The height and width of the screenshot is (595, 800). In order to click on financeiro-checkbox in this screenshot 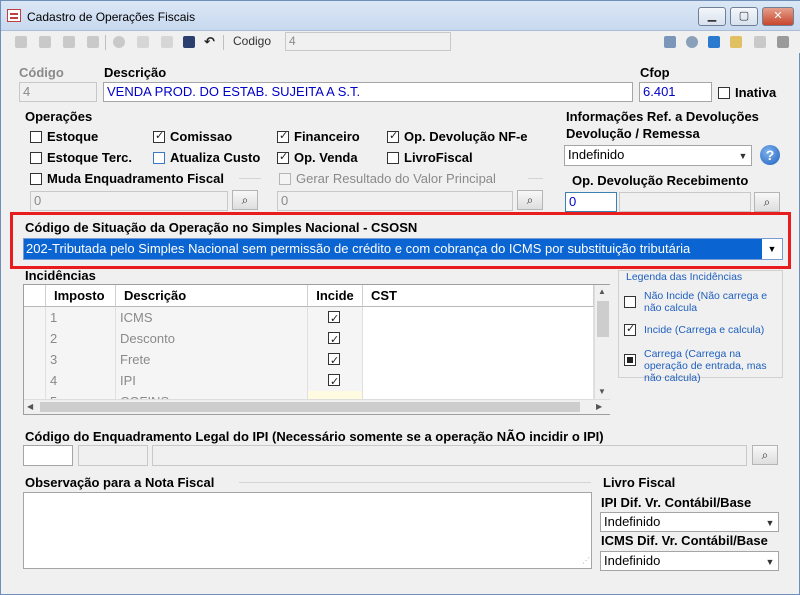, I will do `click(283, 136)`.